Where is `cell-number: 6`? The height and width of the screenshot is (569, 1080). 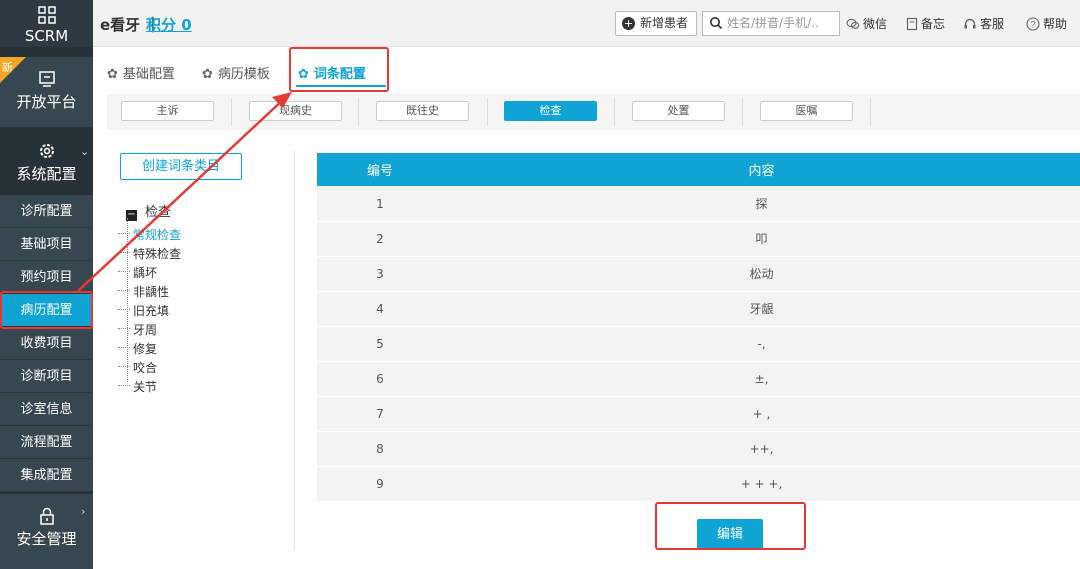
cell-number: 6 is located at coordinates (380, 378).